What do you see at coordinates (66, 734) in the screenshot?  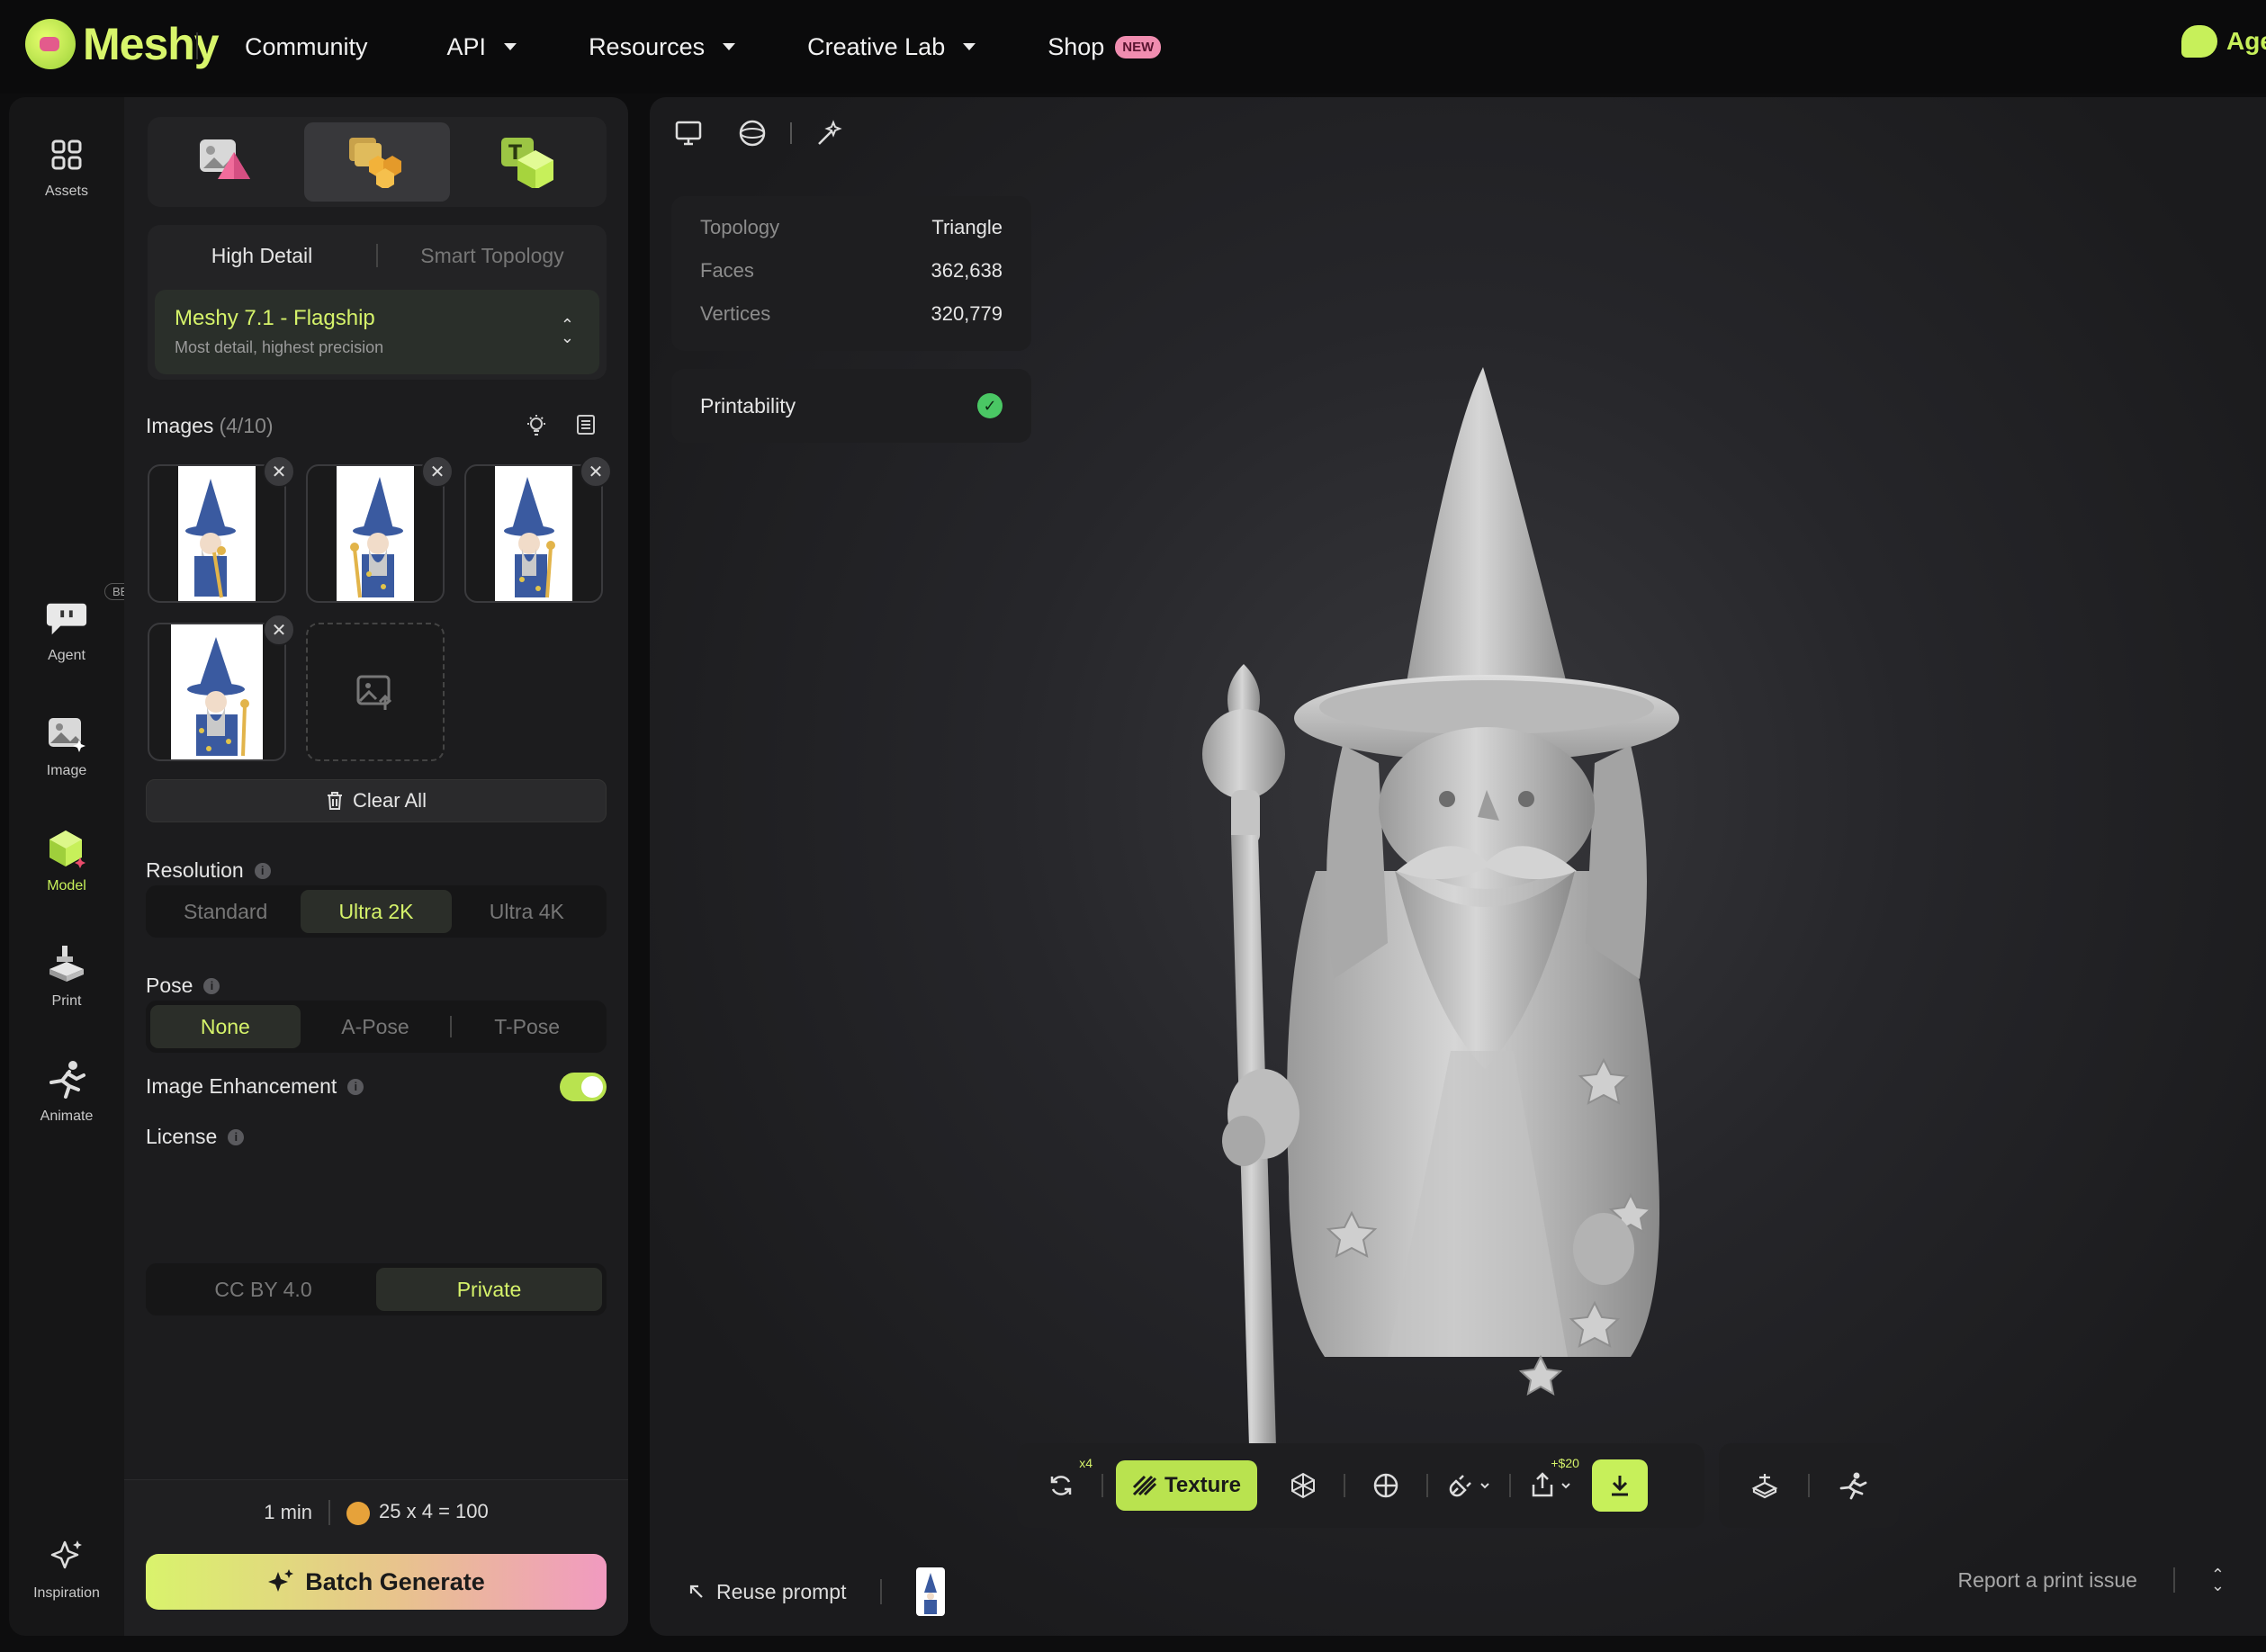 I see `image-sparkle-icon` at bounding box center [66, 734].